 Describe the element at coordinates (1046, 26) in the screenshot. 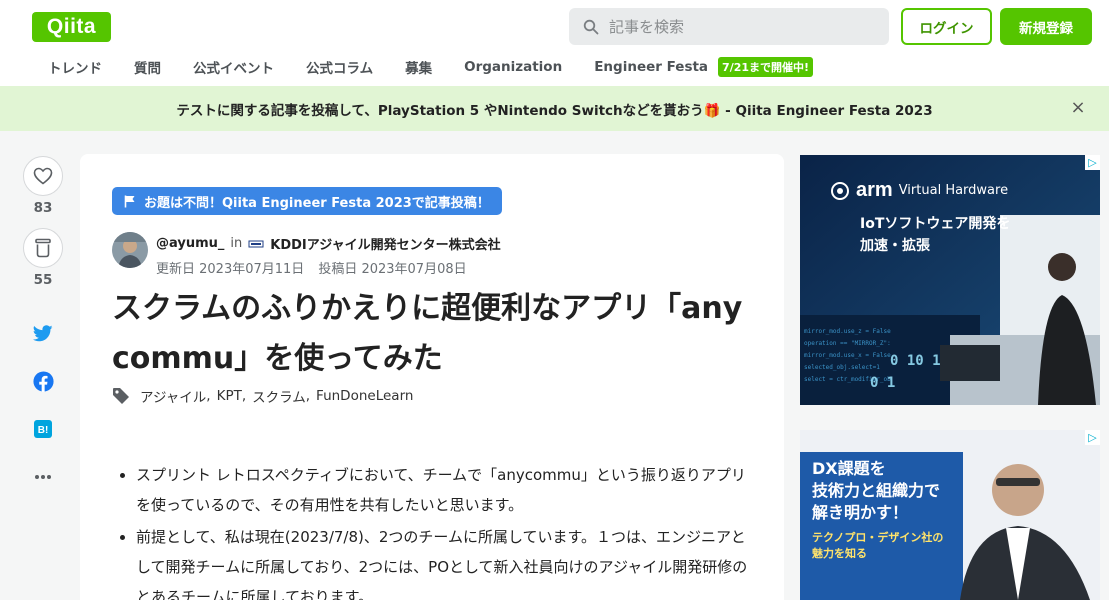

I see `signup-button: 新規登録` at that location.